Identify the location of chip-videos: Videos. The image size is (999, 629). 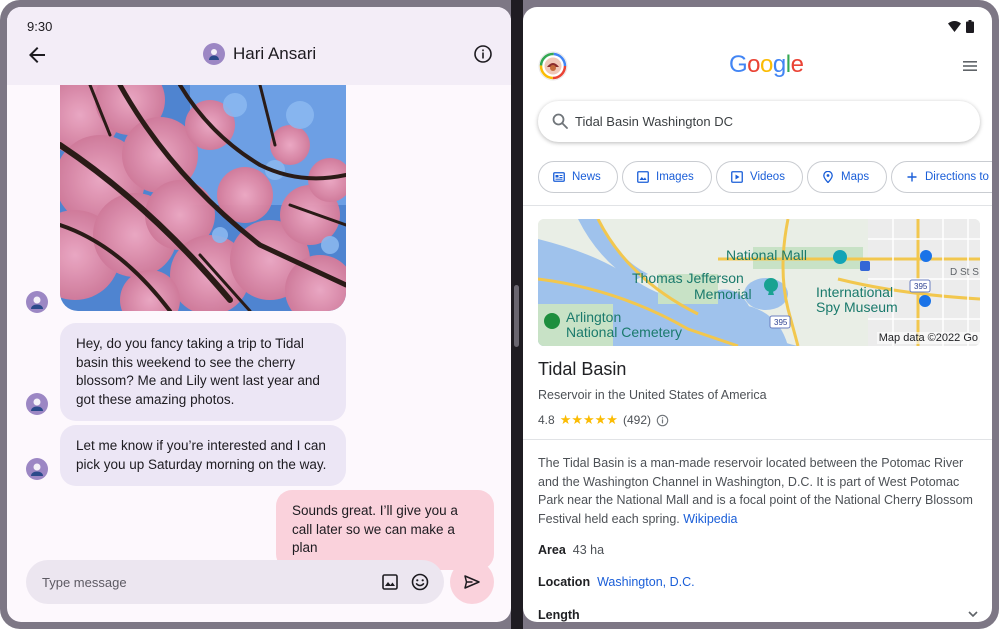
(759, 177).